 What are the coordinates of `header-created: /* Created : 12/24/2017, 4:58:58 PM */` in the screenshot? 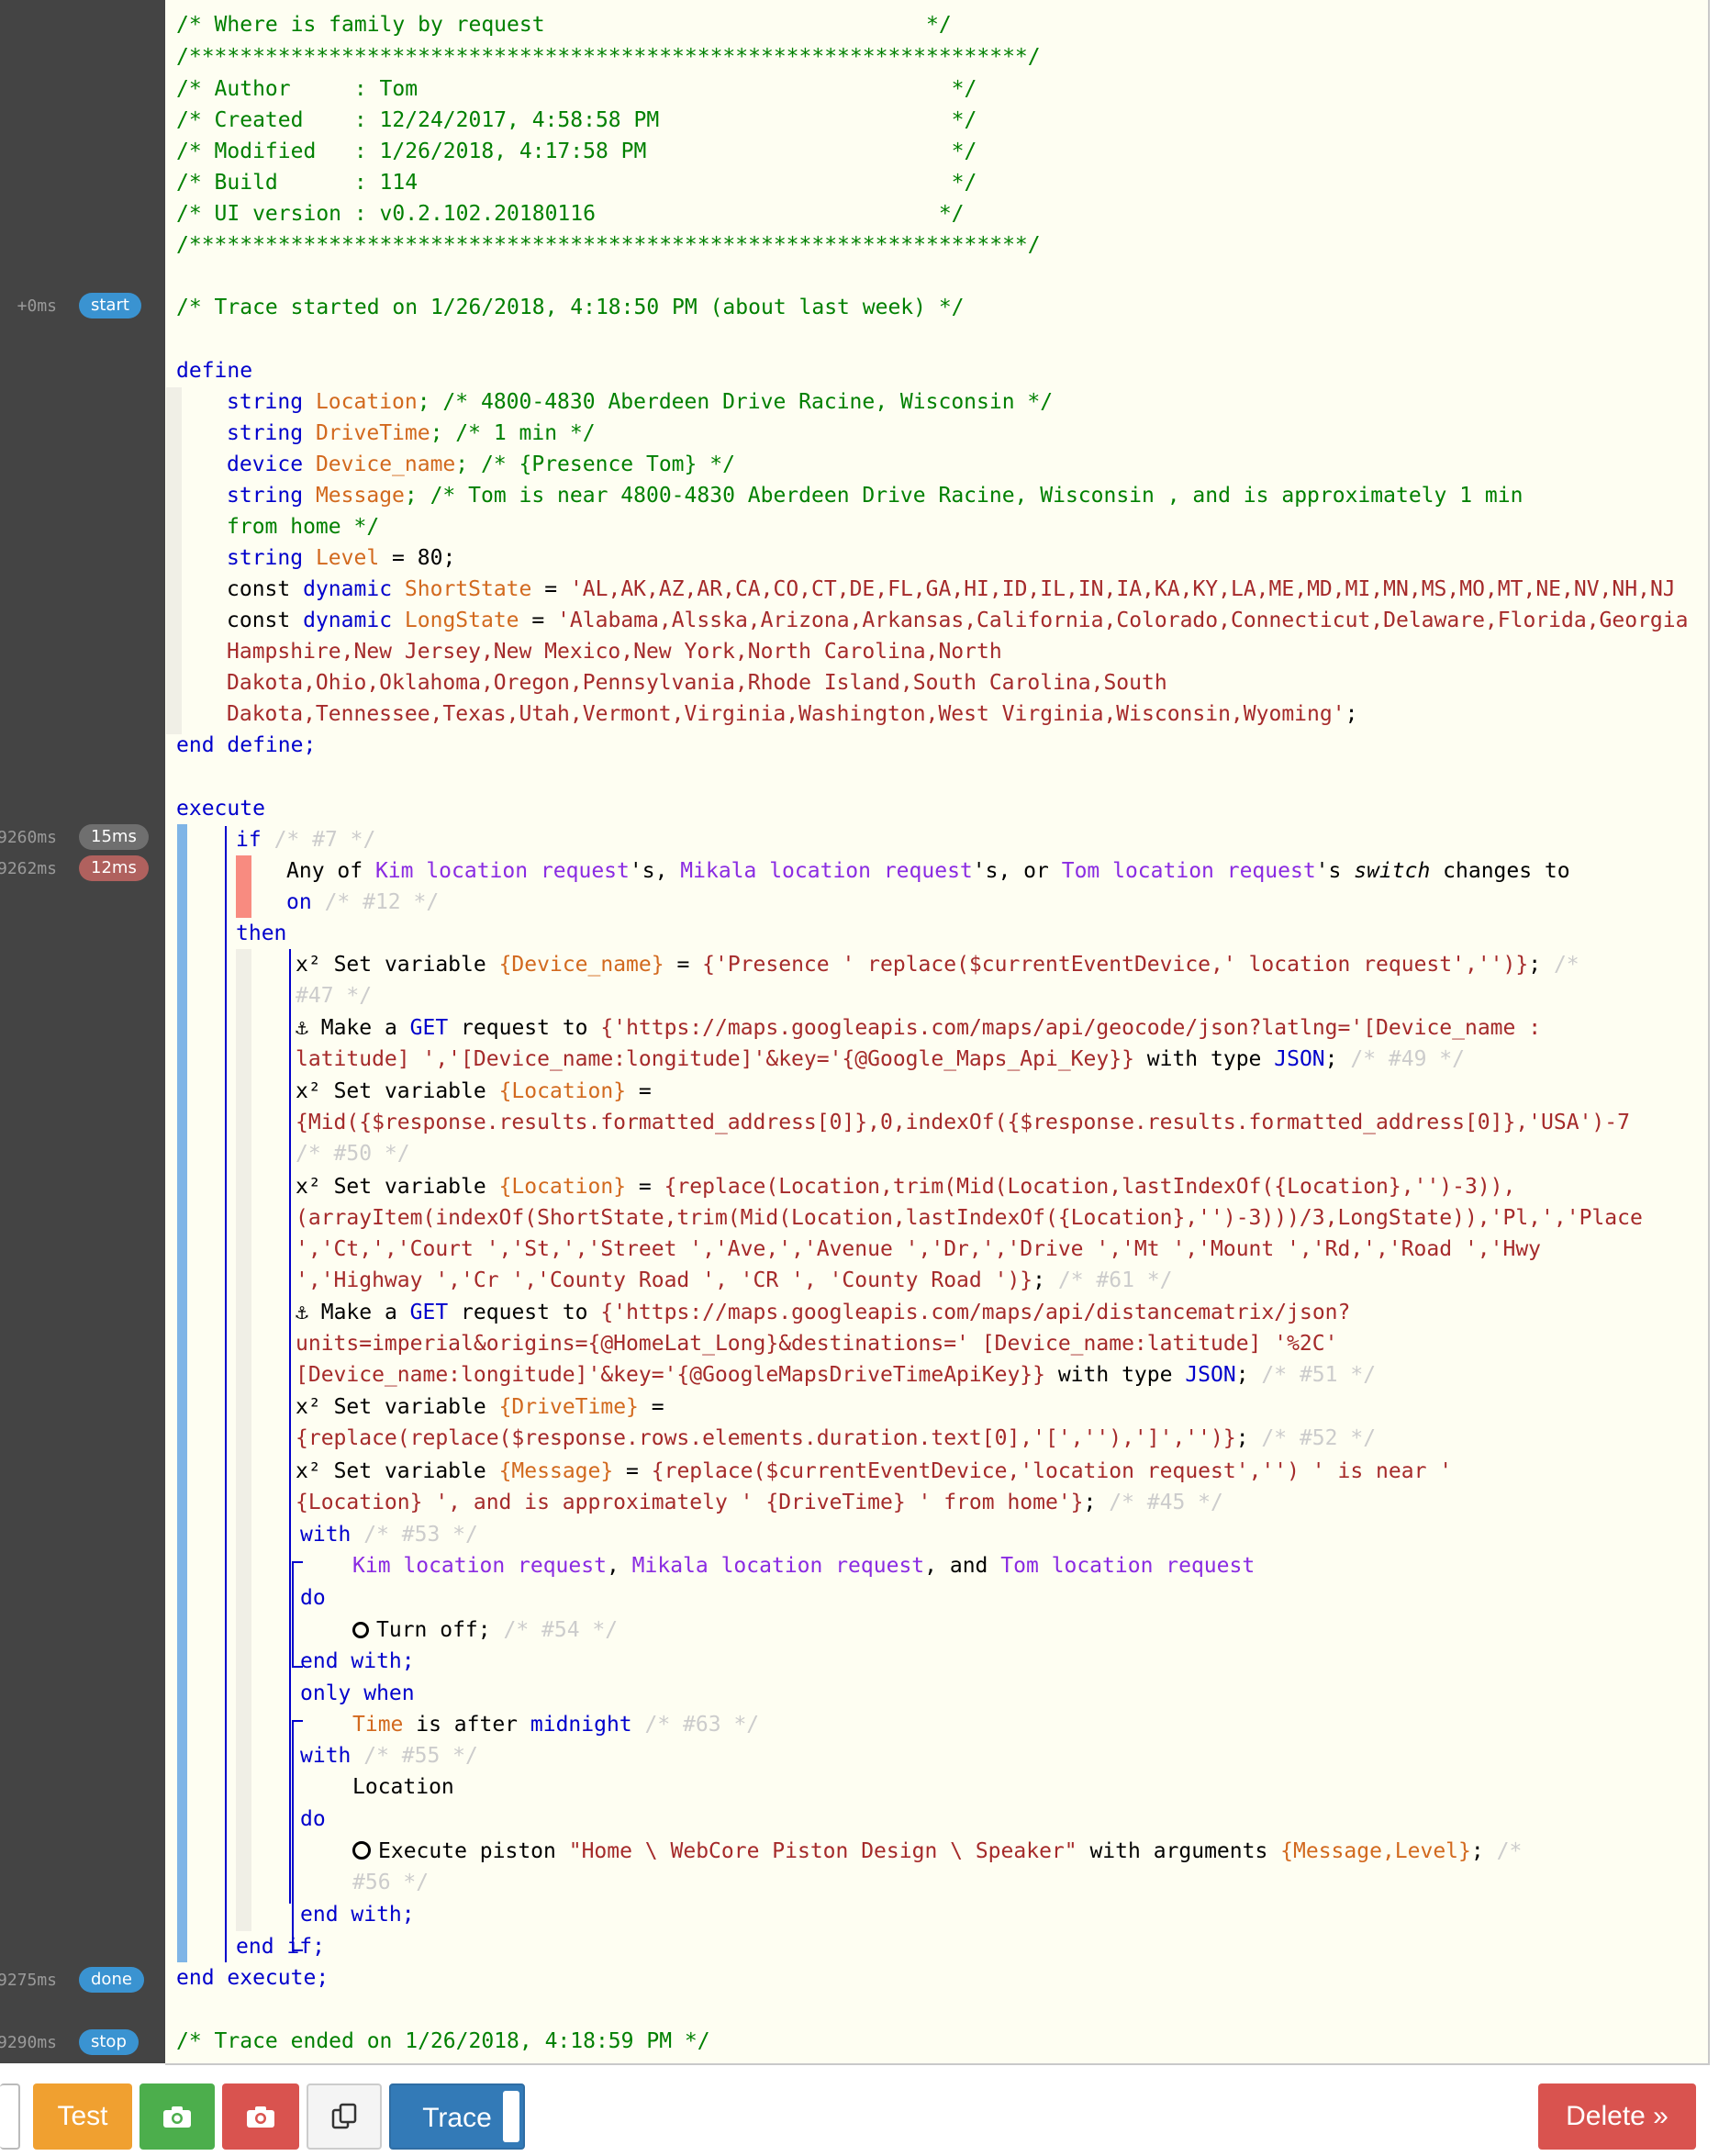 It's located at (576, 120).